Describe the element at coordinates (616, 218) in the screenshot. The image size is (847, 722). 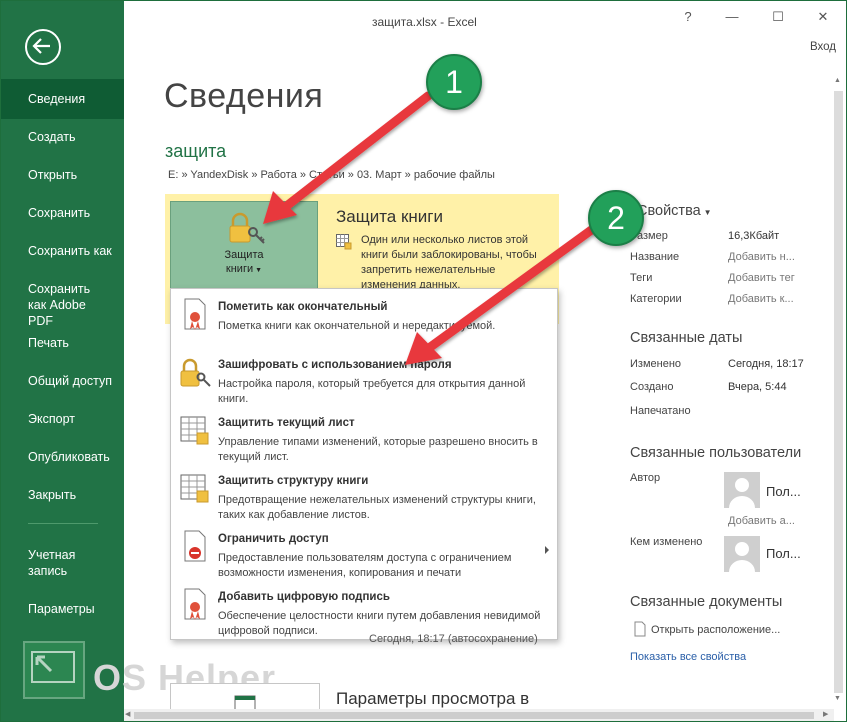
I see `callout-2: 2` at that location.